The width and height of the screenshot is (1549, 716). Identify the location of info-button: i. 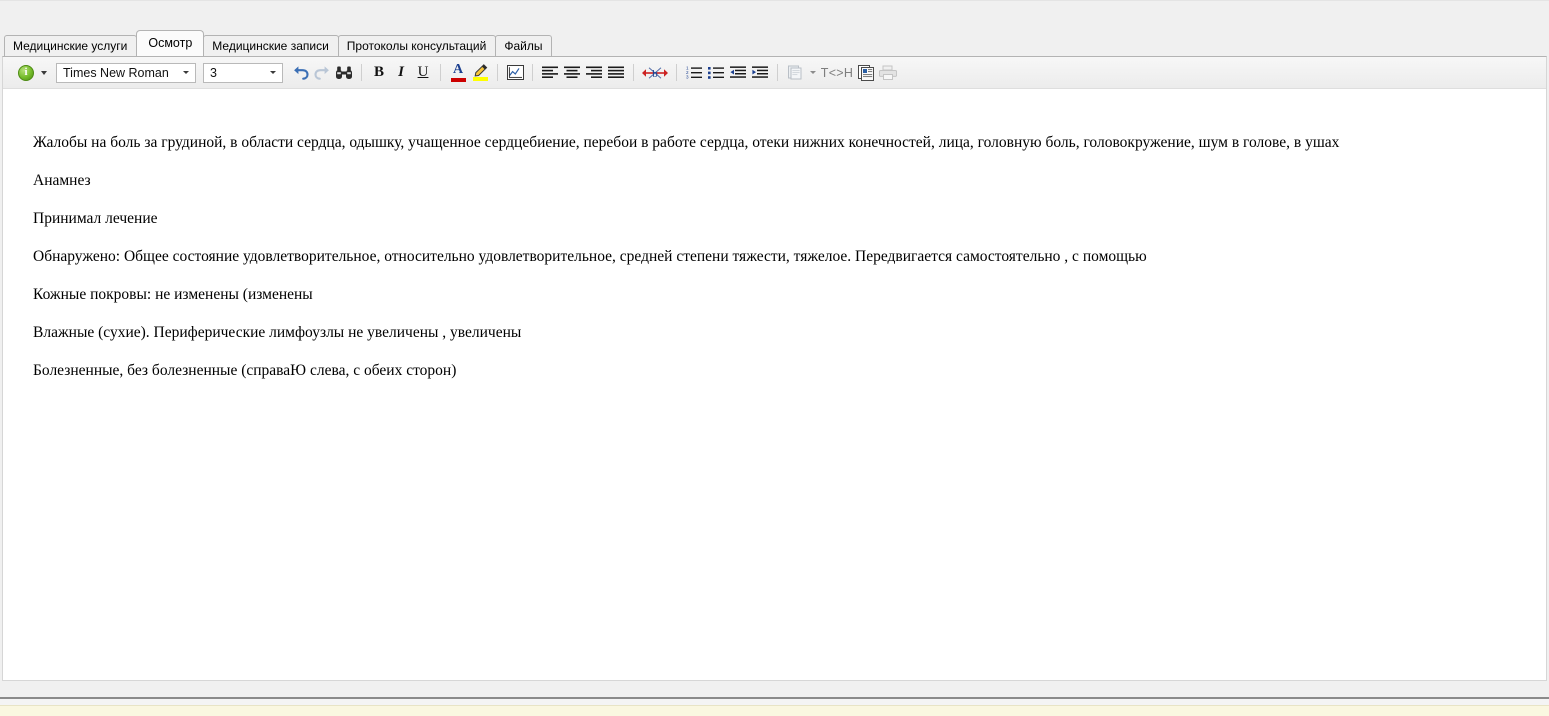
(26, 73).